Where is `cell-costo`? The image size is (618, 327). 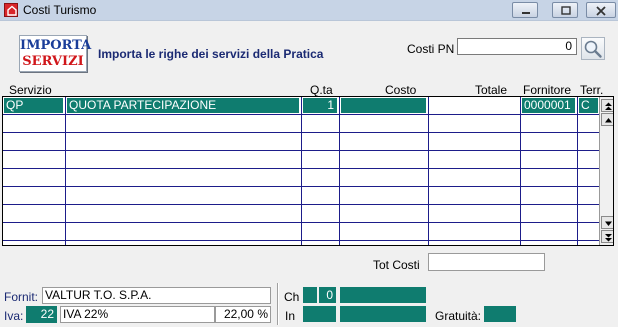 cell-costo is located at coordinates (383, 105).